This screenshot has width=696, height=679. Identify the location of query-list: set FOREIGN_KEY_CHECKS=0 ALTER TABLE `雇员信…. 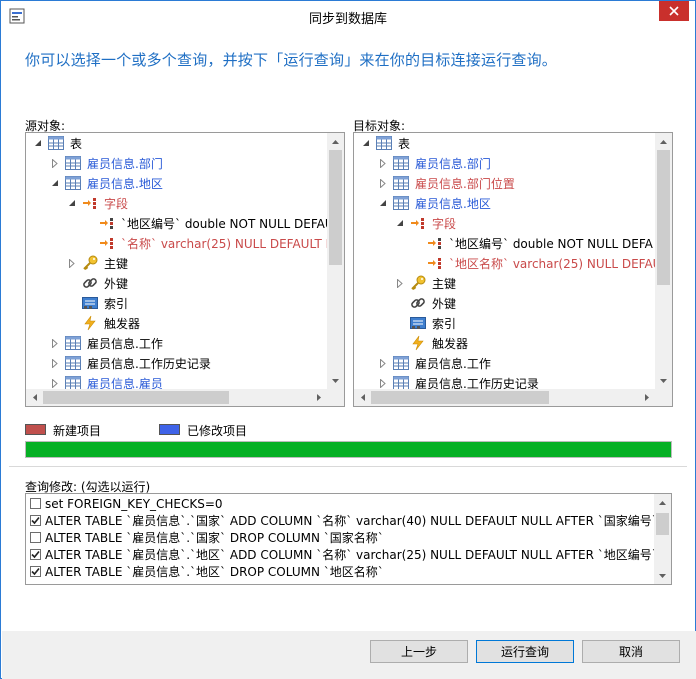
(348, 539).